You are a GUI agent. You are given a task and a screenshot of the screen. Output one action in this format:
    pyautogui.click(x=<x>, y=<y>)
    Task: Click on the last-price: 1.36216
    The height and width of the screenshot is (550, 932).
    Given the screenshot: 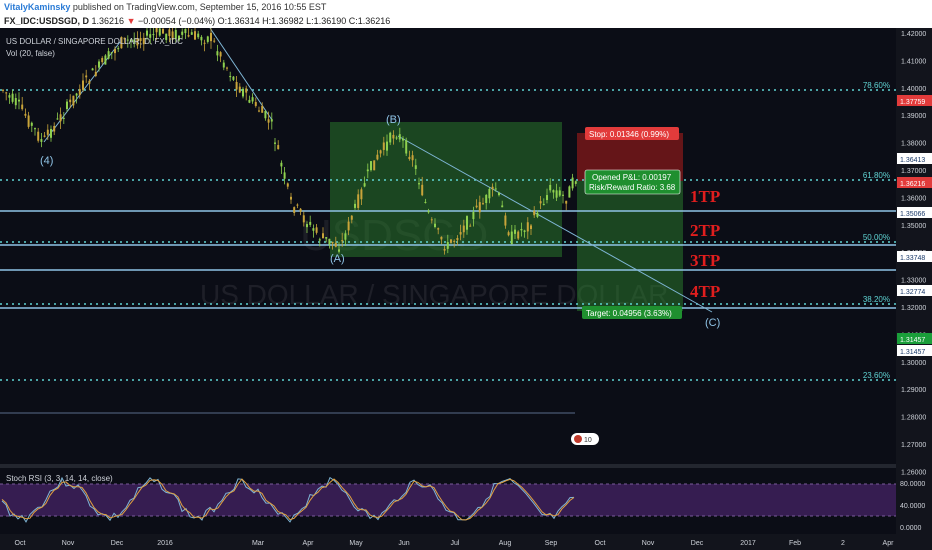 What is the action you would take?
    pyautogui.click(x=108, y=21)
    